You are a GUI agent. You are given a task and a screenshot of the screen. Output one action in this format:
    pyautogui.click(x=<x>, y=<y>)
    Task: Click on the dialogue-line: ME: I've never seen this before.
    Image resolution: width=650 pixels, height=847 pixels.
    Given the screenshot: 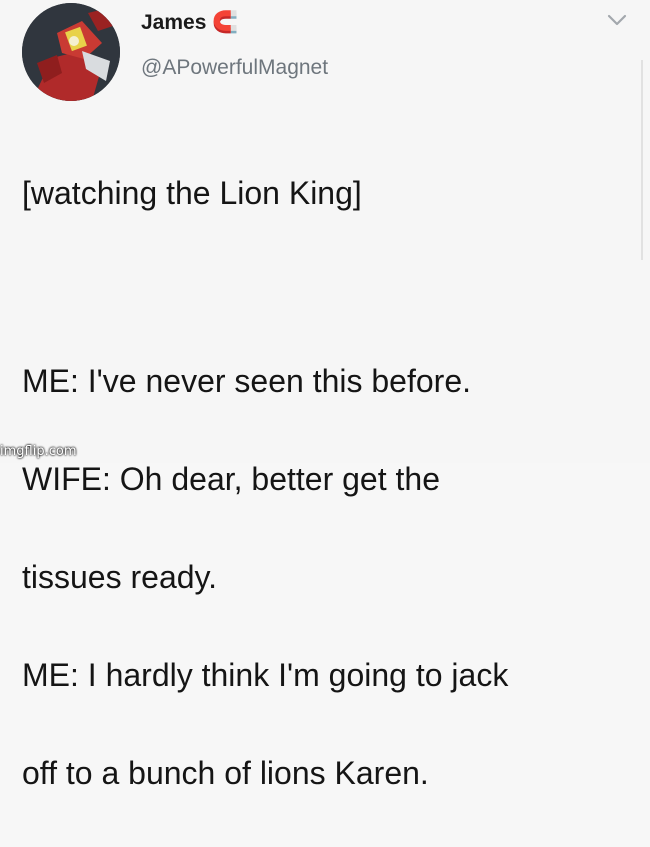 What is the action you would take?
    pyautogui.click(x=246, y=381)
    